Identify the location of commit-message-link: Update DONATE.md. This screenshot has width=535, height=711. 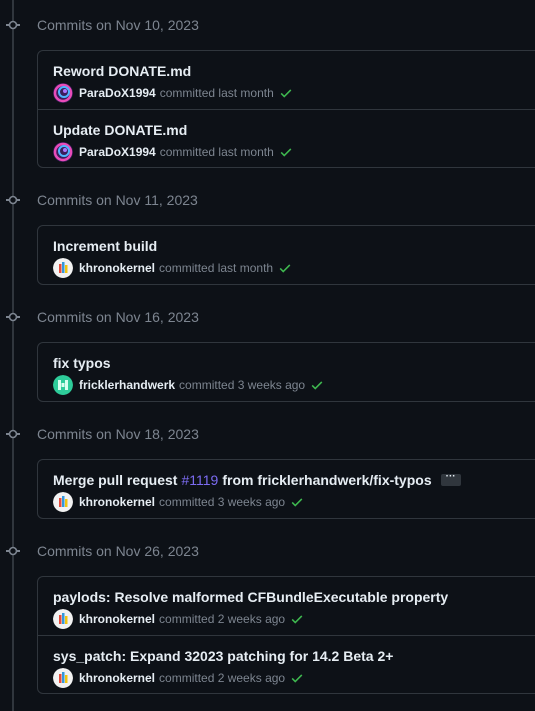
(120, 130).